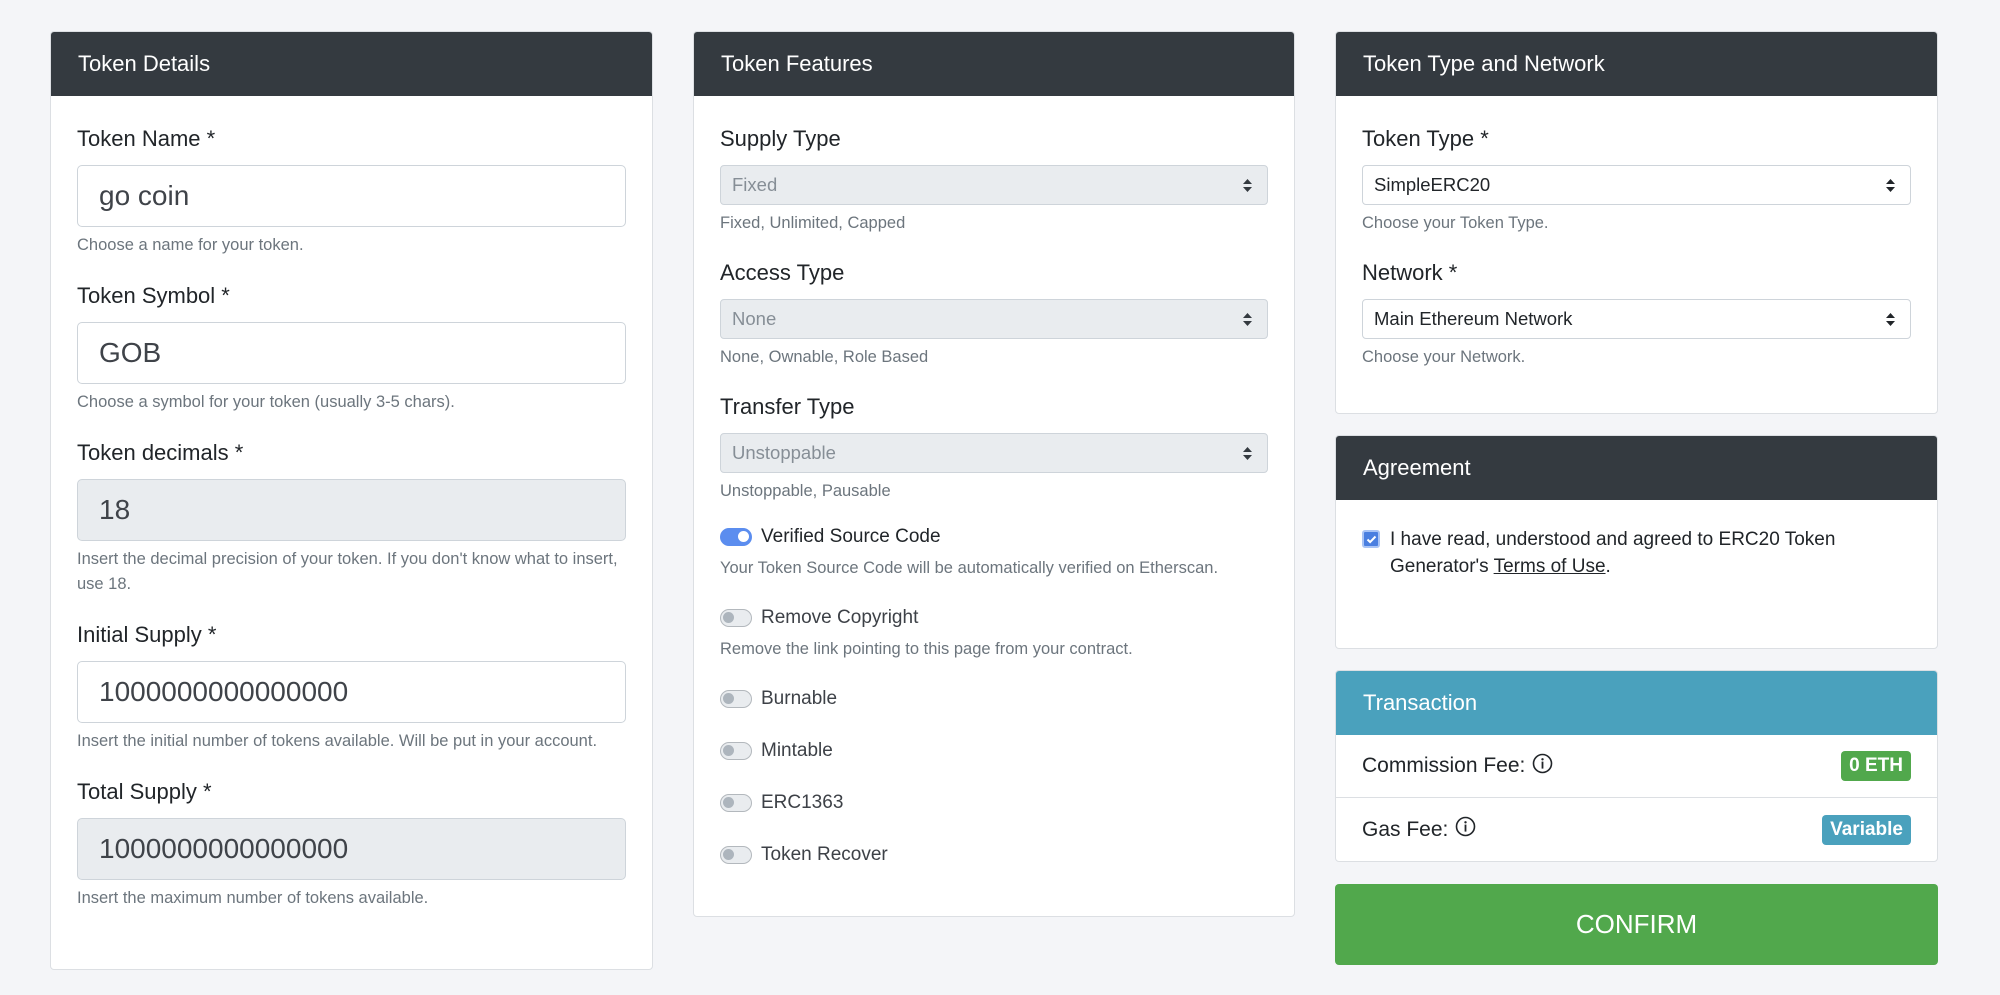 The image size is (2000, 995). I want to click on commission-fee-badge: 0 ETH, so click(1876, 766).